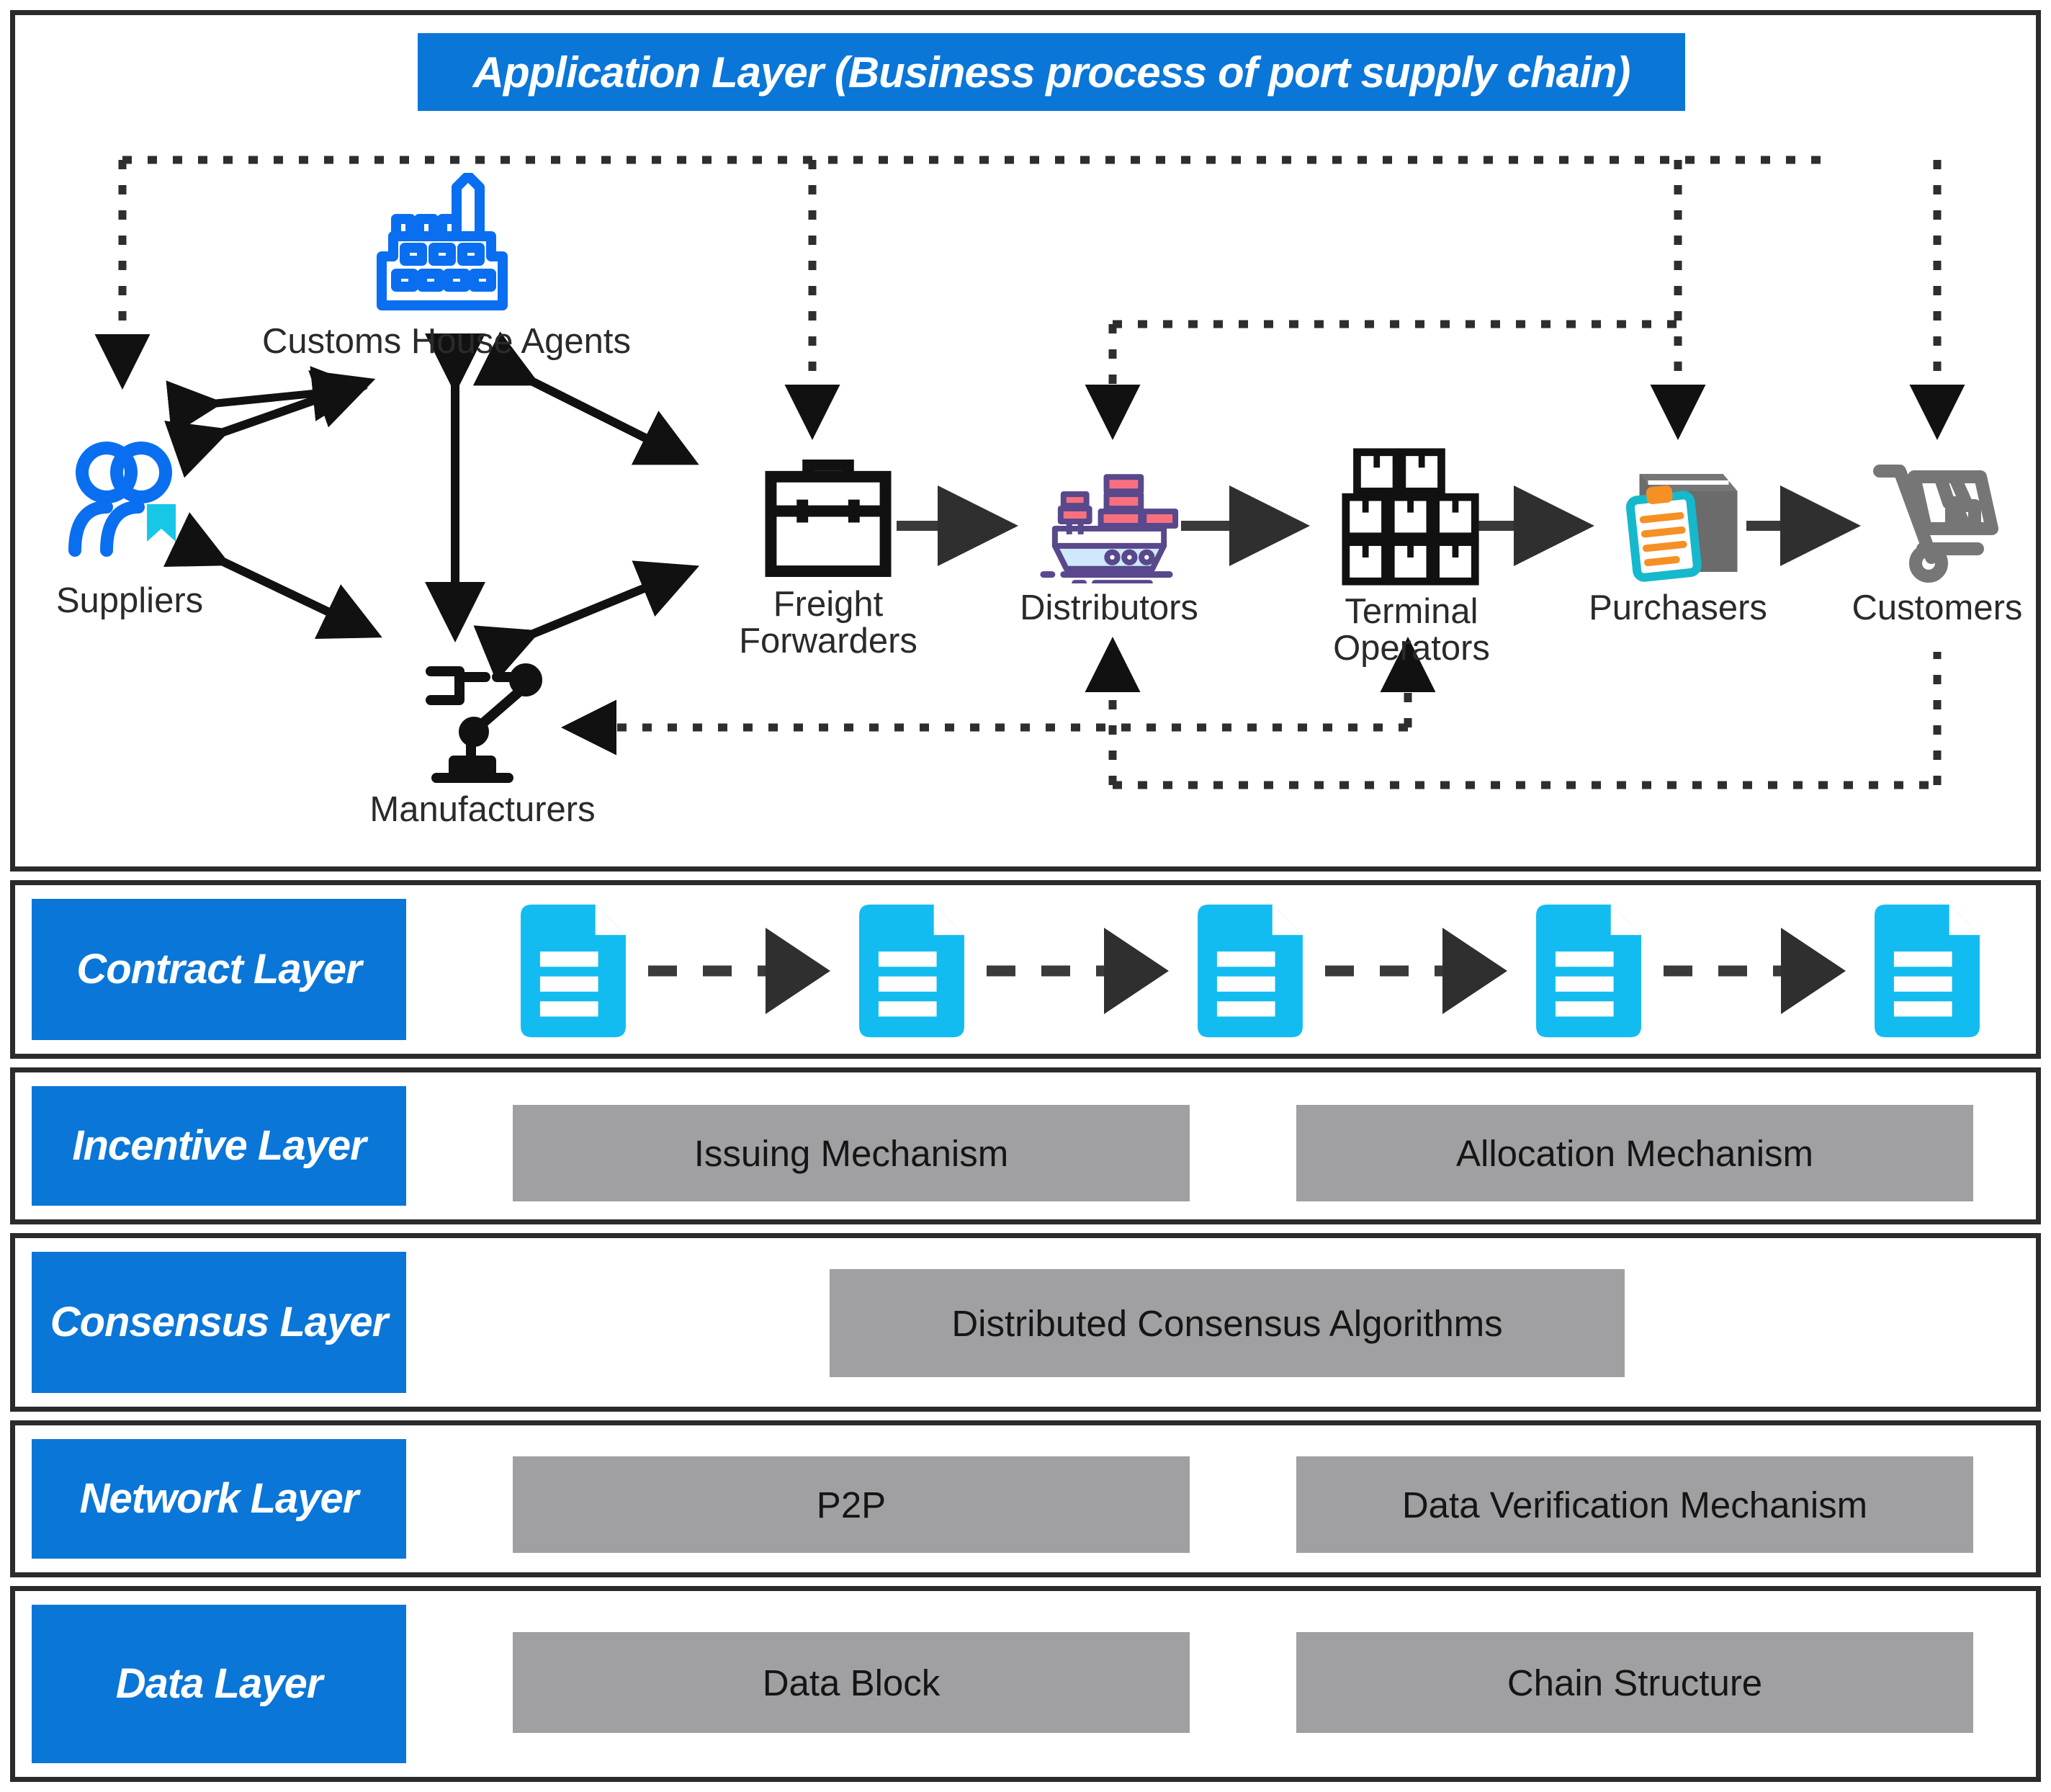 This screenshot has height=1792, width=2051. What do you see at coordinates (1634, 1504) in the screenshot?
I see `network-box-data-verification: Data Verification Mechanism` at bounding box center [1634, 1504].